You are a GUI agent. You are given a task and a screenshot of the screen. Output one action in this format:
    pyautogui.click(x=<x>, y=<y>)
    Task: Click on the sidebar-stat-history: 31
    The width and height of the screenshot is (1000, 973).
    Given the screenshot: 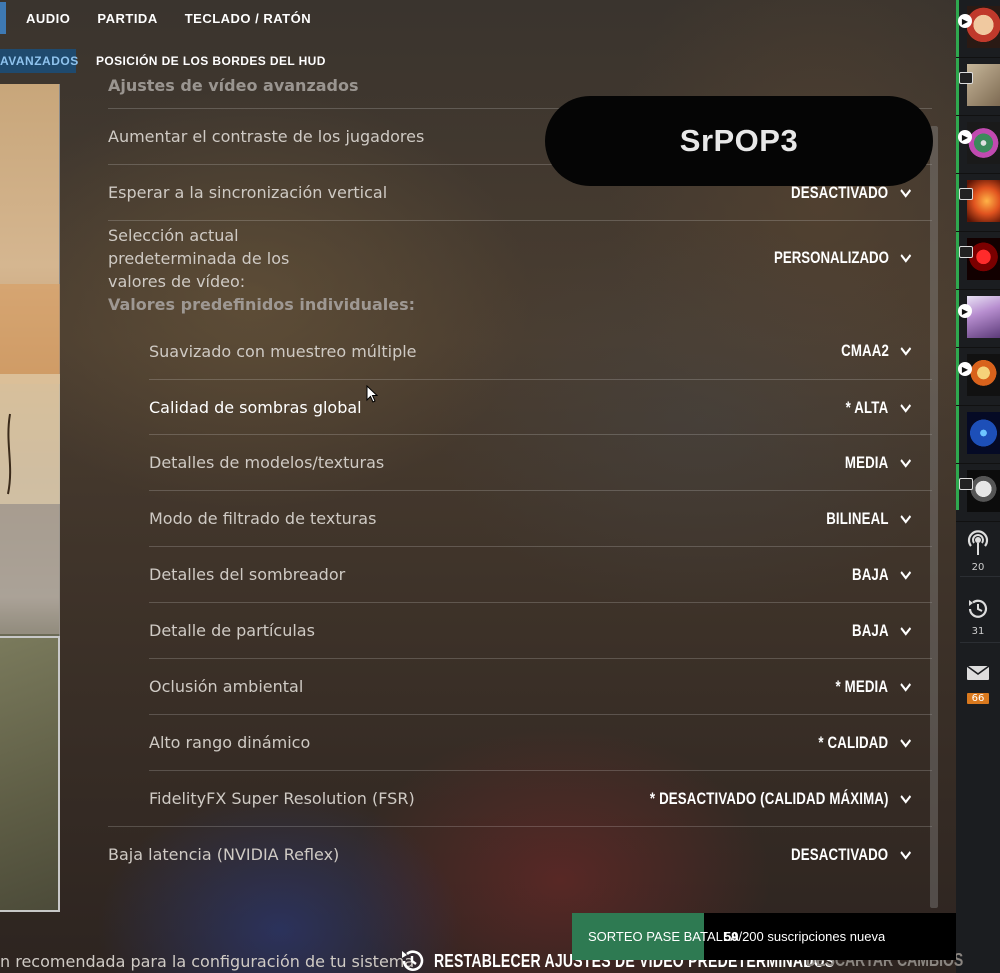 What is the action you would take?
    pyautogui.click(x=978, y=616)
    